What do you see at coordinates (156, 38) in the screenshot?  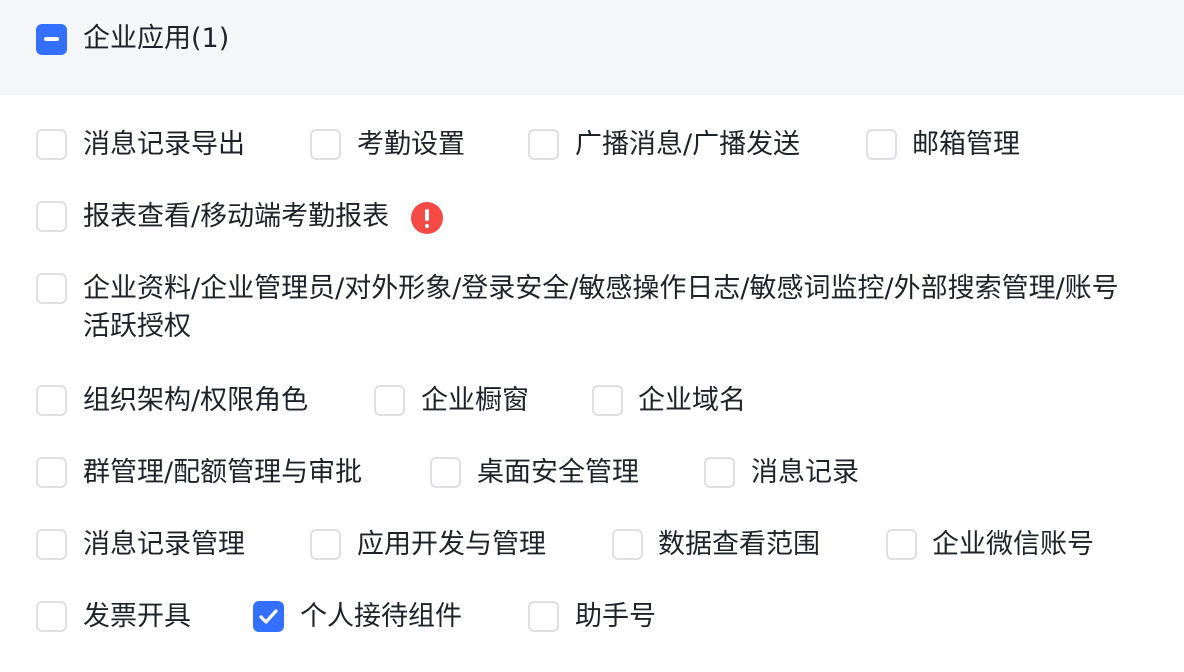 I see `group-title: 企业应用(1)` at bounding box center [156, 38].